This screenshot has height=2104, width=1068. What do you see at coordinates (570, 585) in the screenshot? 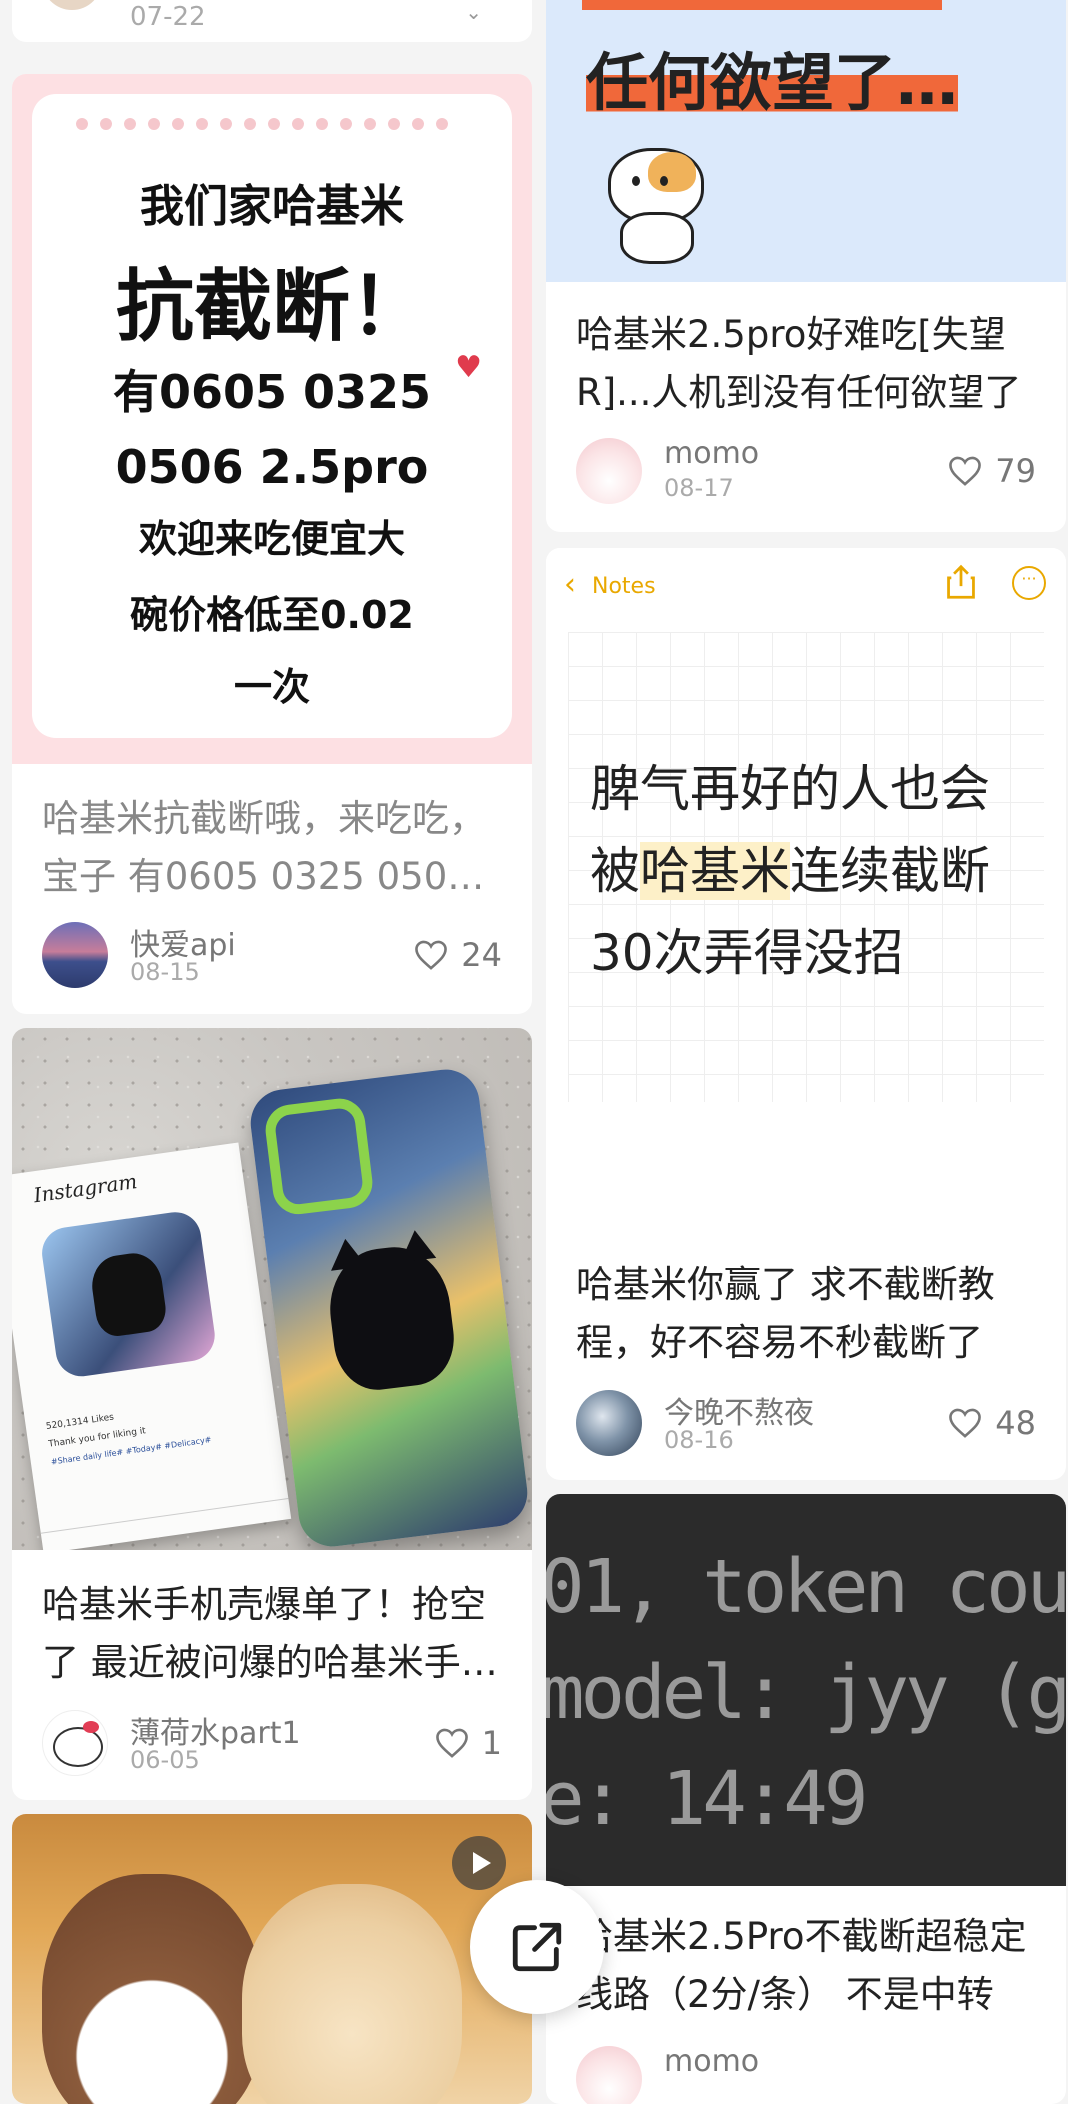
I see `back-chevron-icon: ‹` at bounding box center [570, 585].